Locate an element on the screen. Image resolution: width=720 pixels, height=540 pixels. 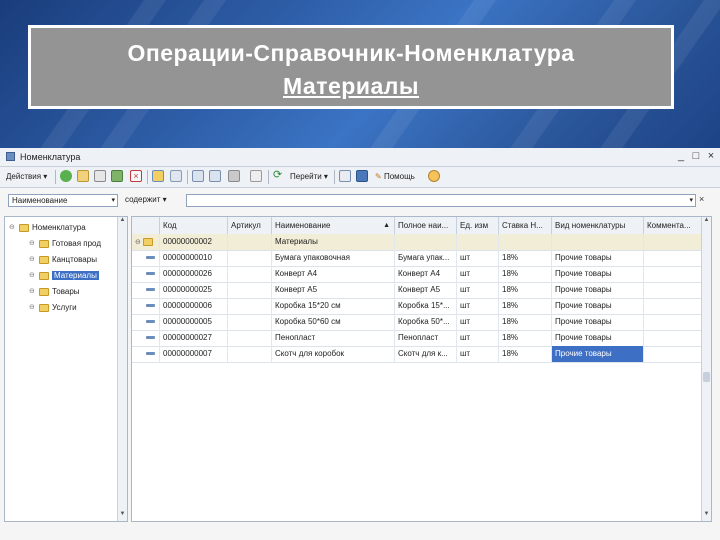
search-input: ▾ is located at coordinates (441, 200).